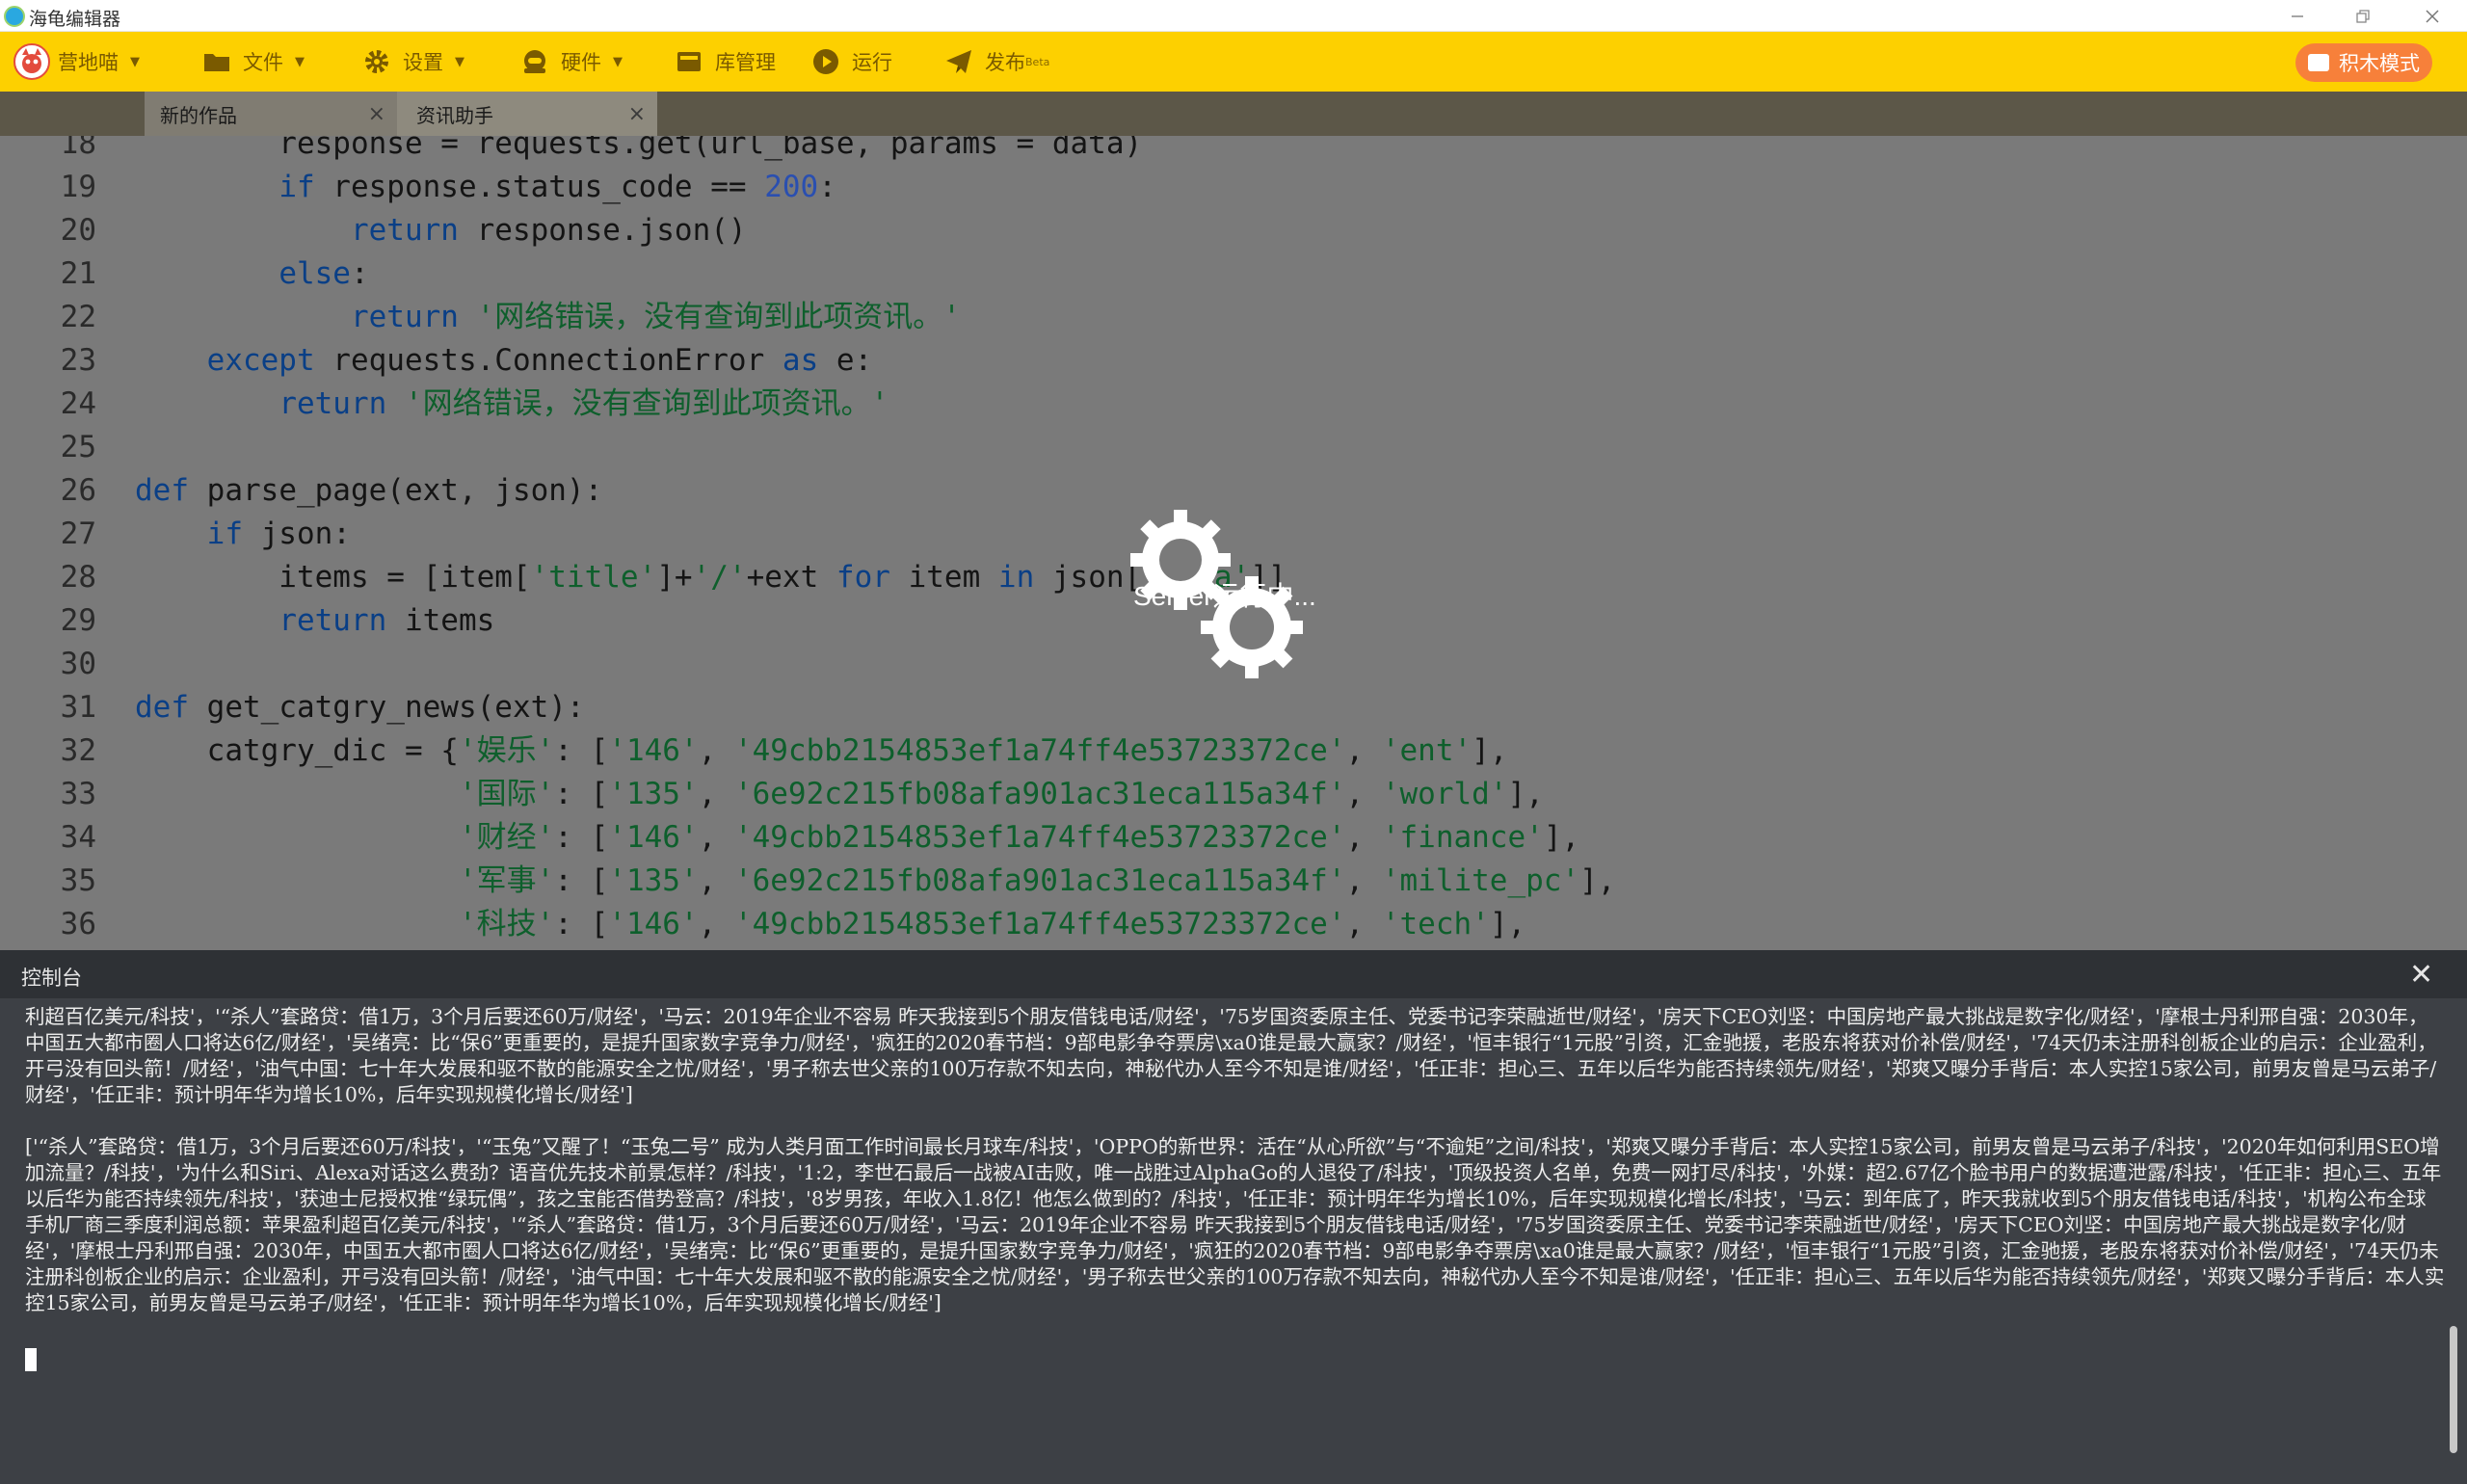 The width and height of the screenshot is (2467, 1484). I want to click on tab-bar: 新的作品 × 资讯助手 ×, so click(1233, 114).